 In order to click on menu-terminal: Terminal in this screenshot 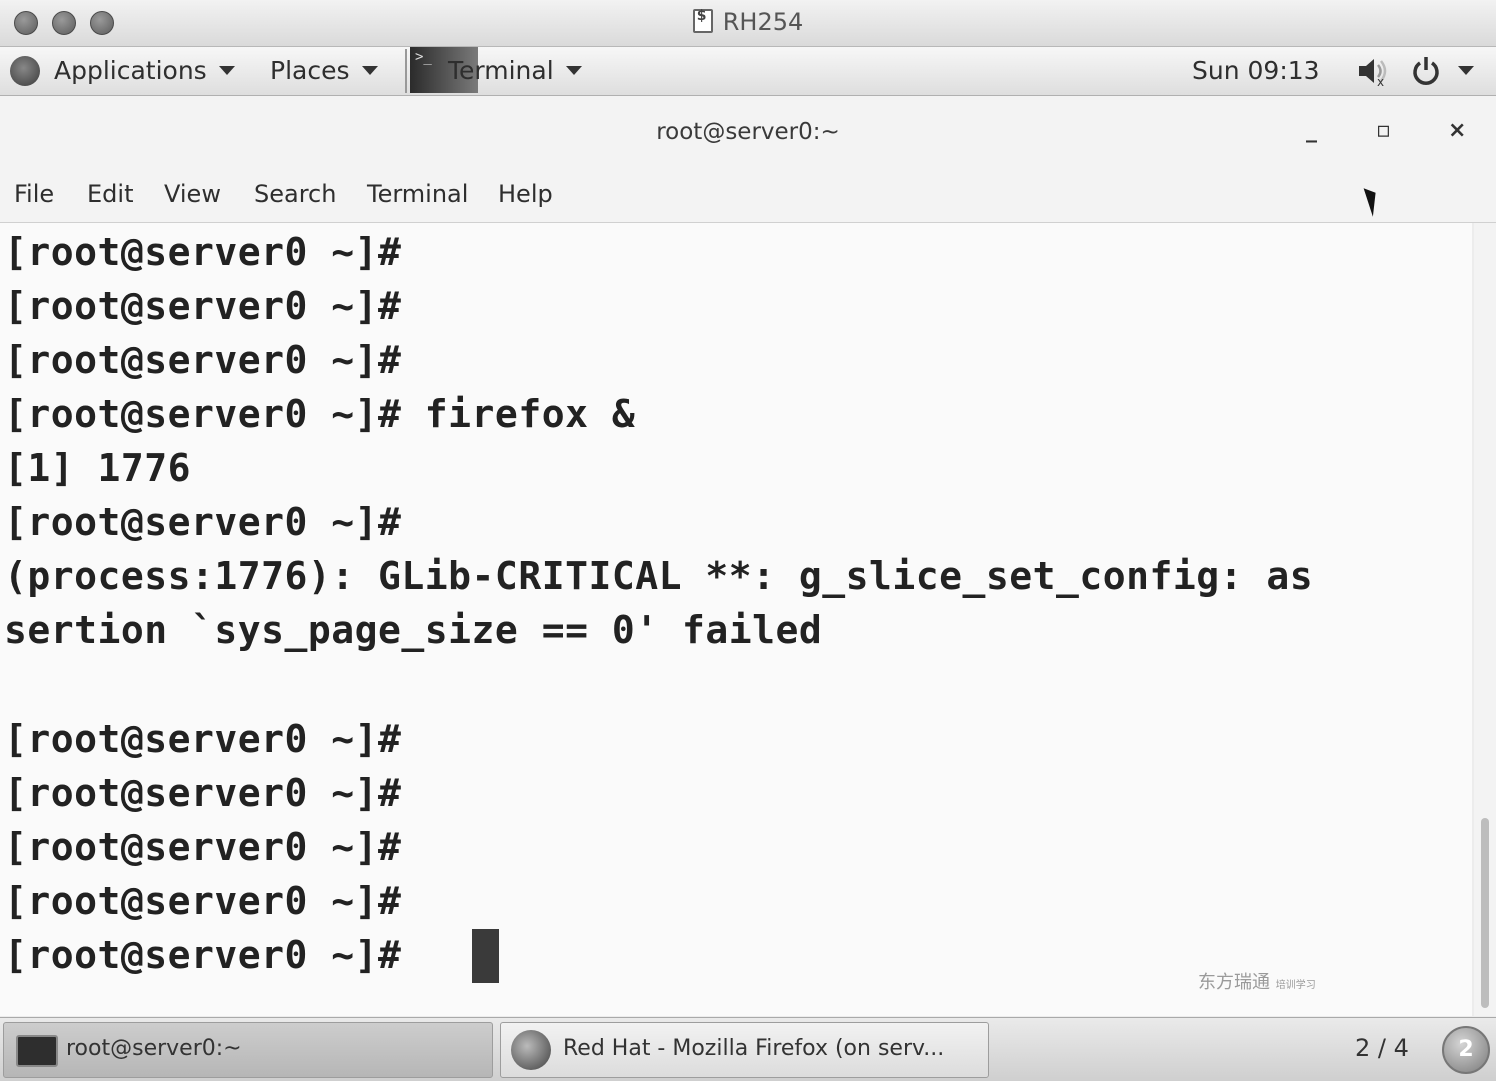, I will do `click(417, 194)`.